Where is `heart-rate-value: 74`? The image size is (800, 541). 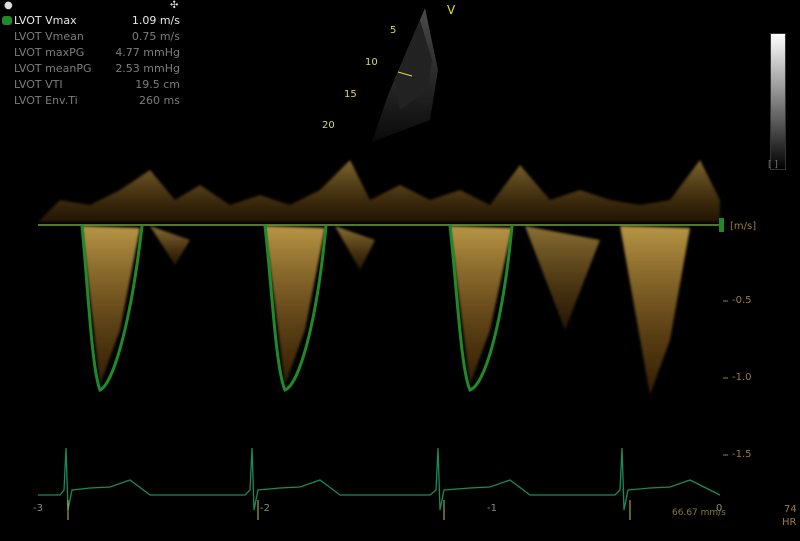
heart-rate-value: 74 is located at coordinates (790, 509).